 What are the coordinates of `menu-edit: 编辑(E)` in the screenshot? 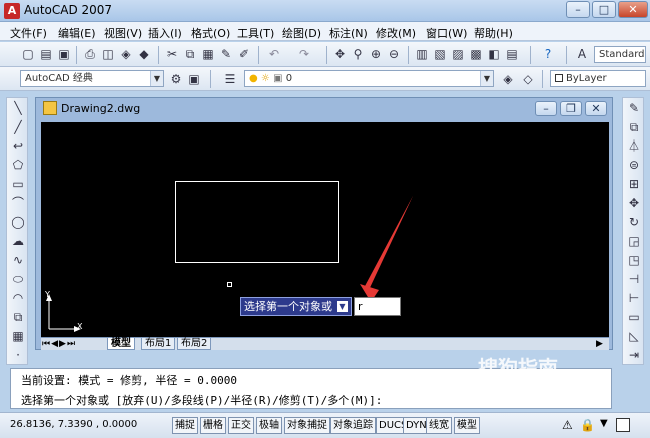 It's located at (77, 33).